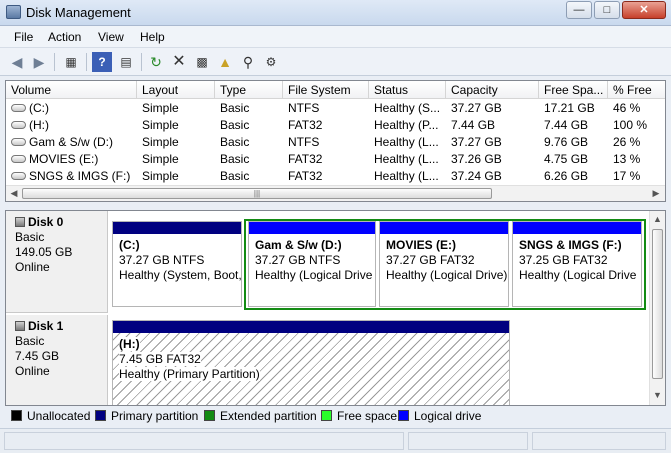 This screenshot has height=453, width=671. I want to click on disk-management-app-icon, so click(13, 12).